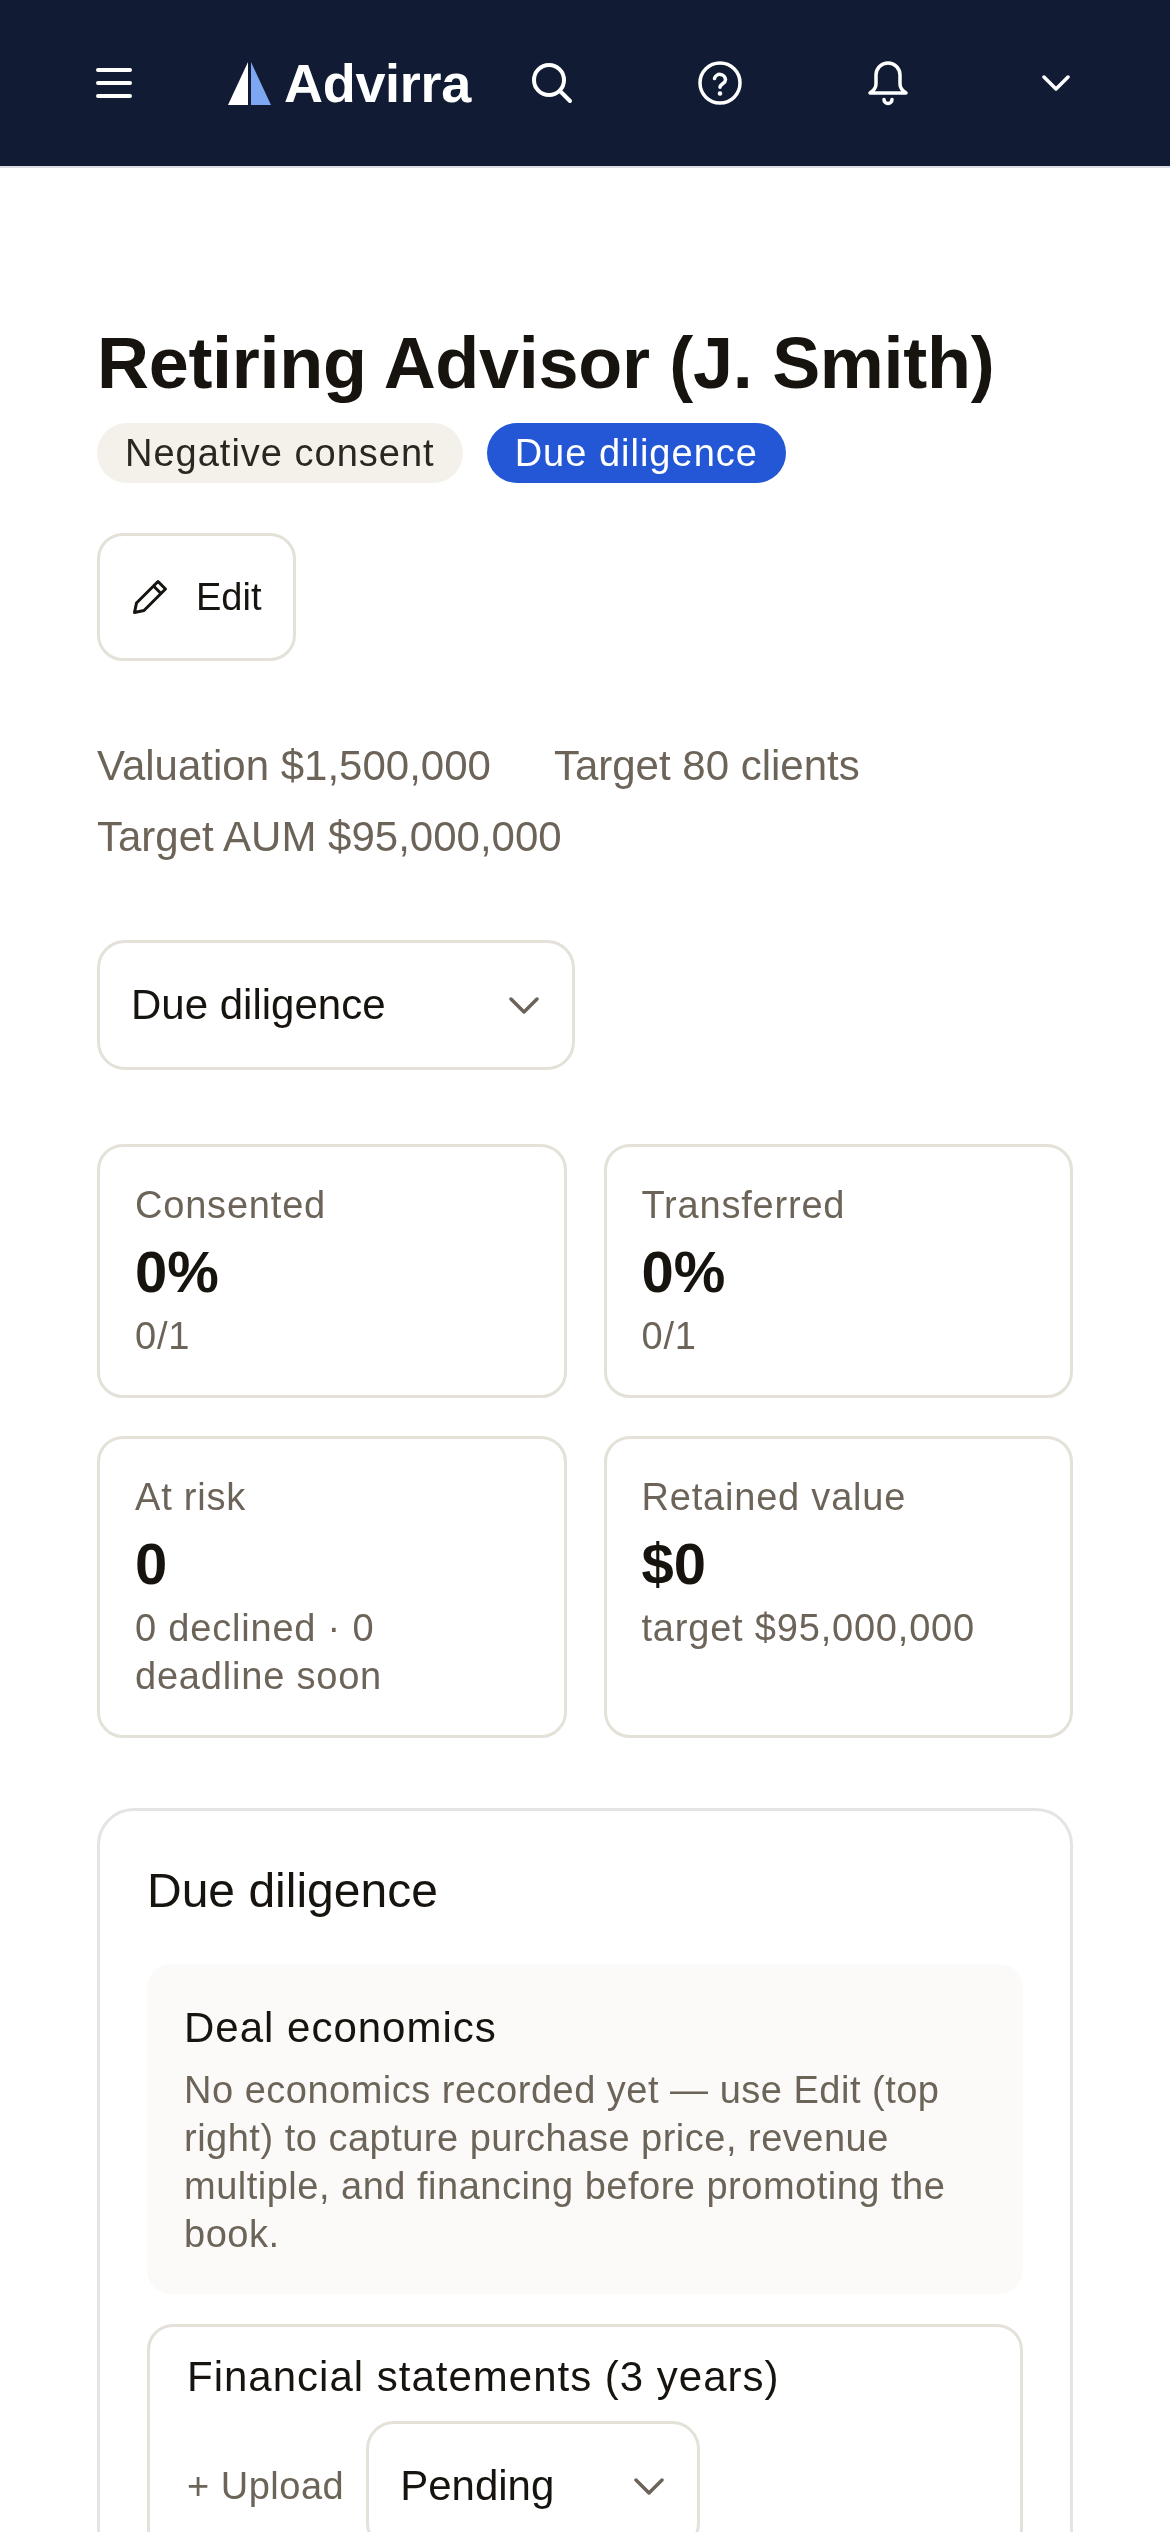 The width and height of the screenshot is (1170, 2532). What do you see at coordinates (231, 1205) in the screenshot?
I see `stat-label: Consented` at bounding box center [231, 1205].